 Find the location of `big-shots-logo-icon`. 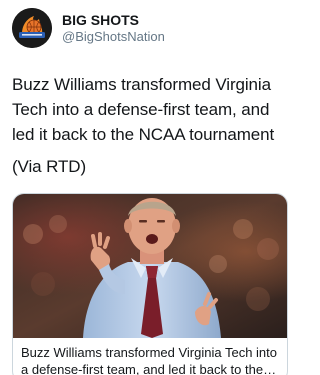

big-shots-logo-icon is located at coordinates (32, 28).